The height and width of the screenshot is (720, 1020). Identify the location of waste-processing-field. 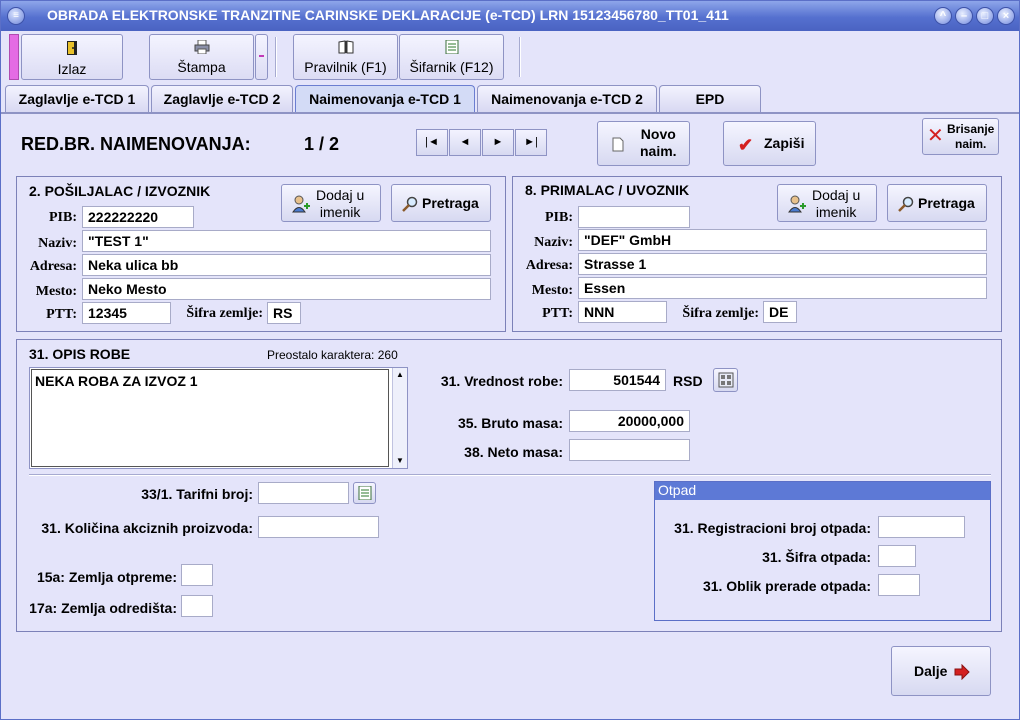
(899, 585).